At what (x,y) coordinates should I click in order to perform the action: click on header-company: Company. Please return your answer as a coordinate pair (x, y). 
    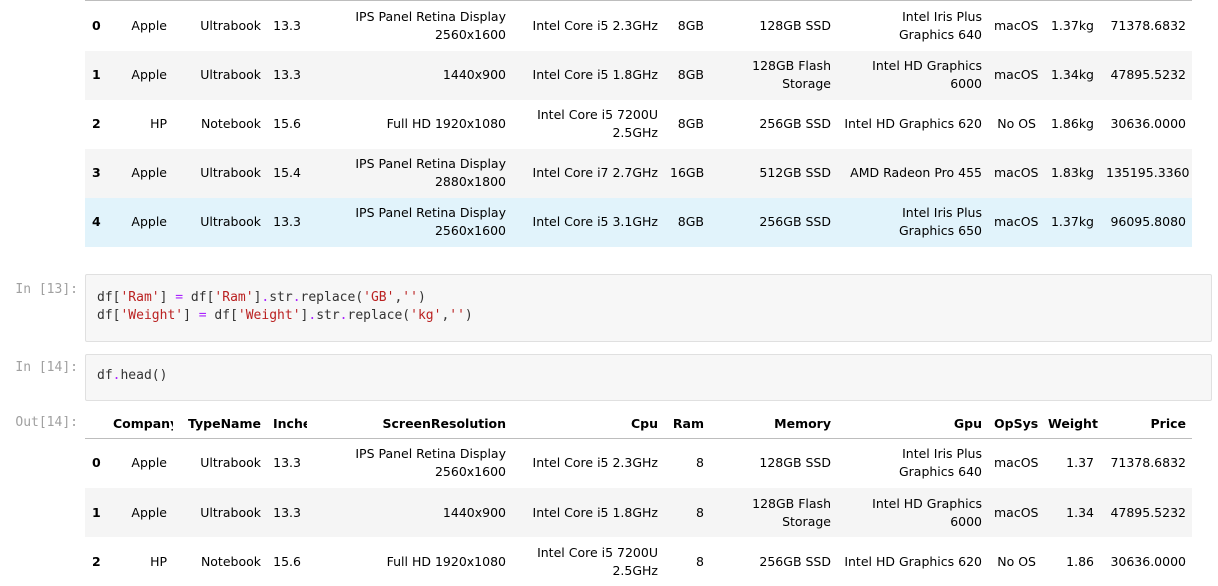
    Looking at the image, I should click on (140, 424).